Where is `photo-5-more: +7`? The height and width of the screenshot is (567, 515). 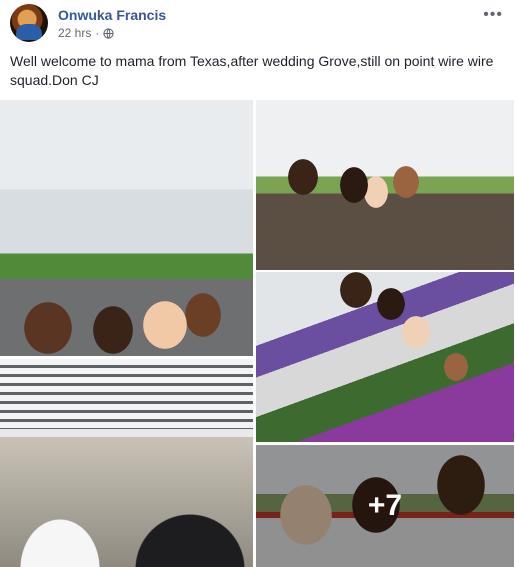 photo-5-more: +7 is located at coordinates (385, 506).